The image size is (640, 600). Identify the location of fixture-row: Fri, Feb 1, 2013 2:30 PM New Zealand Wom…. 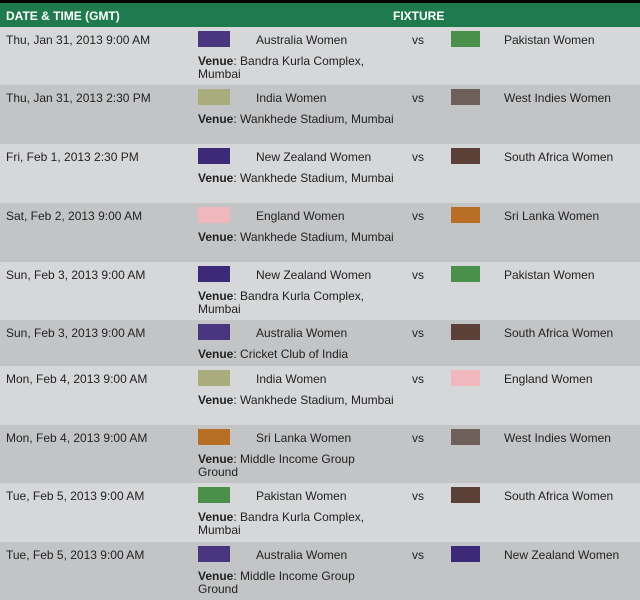
(320, 173).